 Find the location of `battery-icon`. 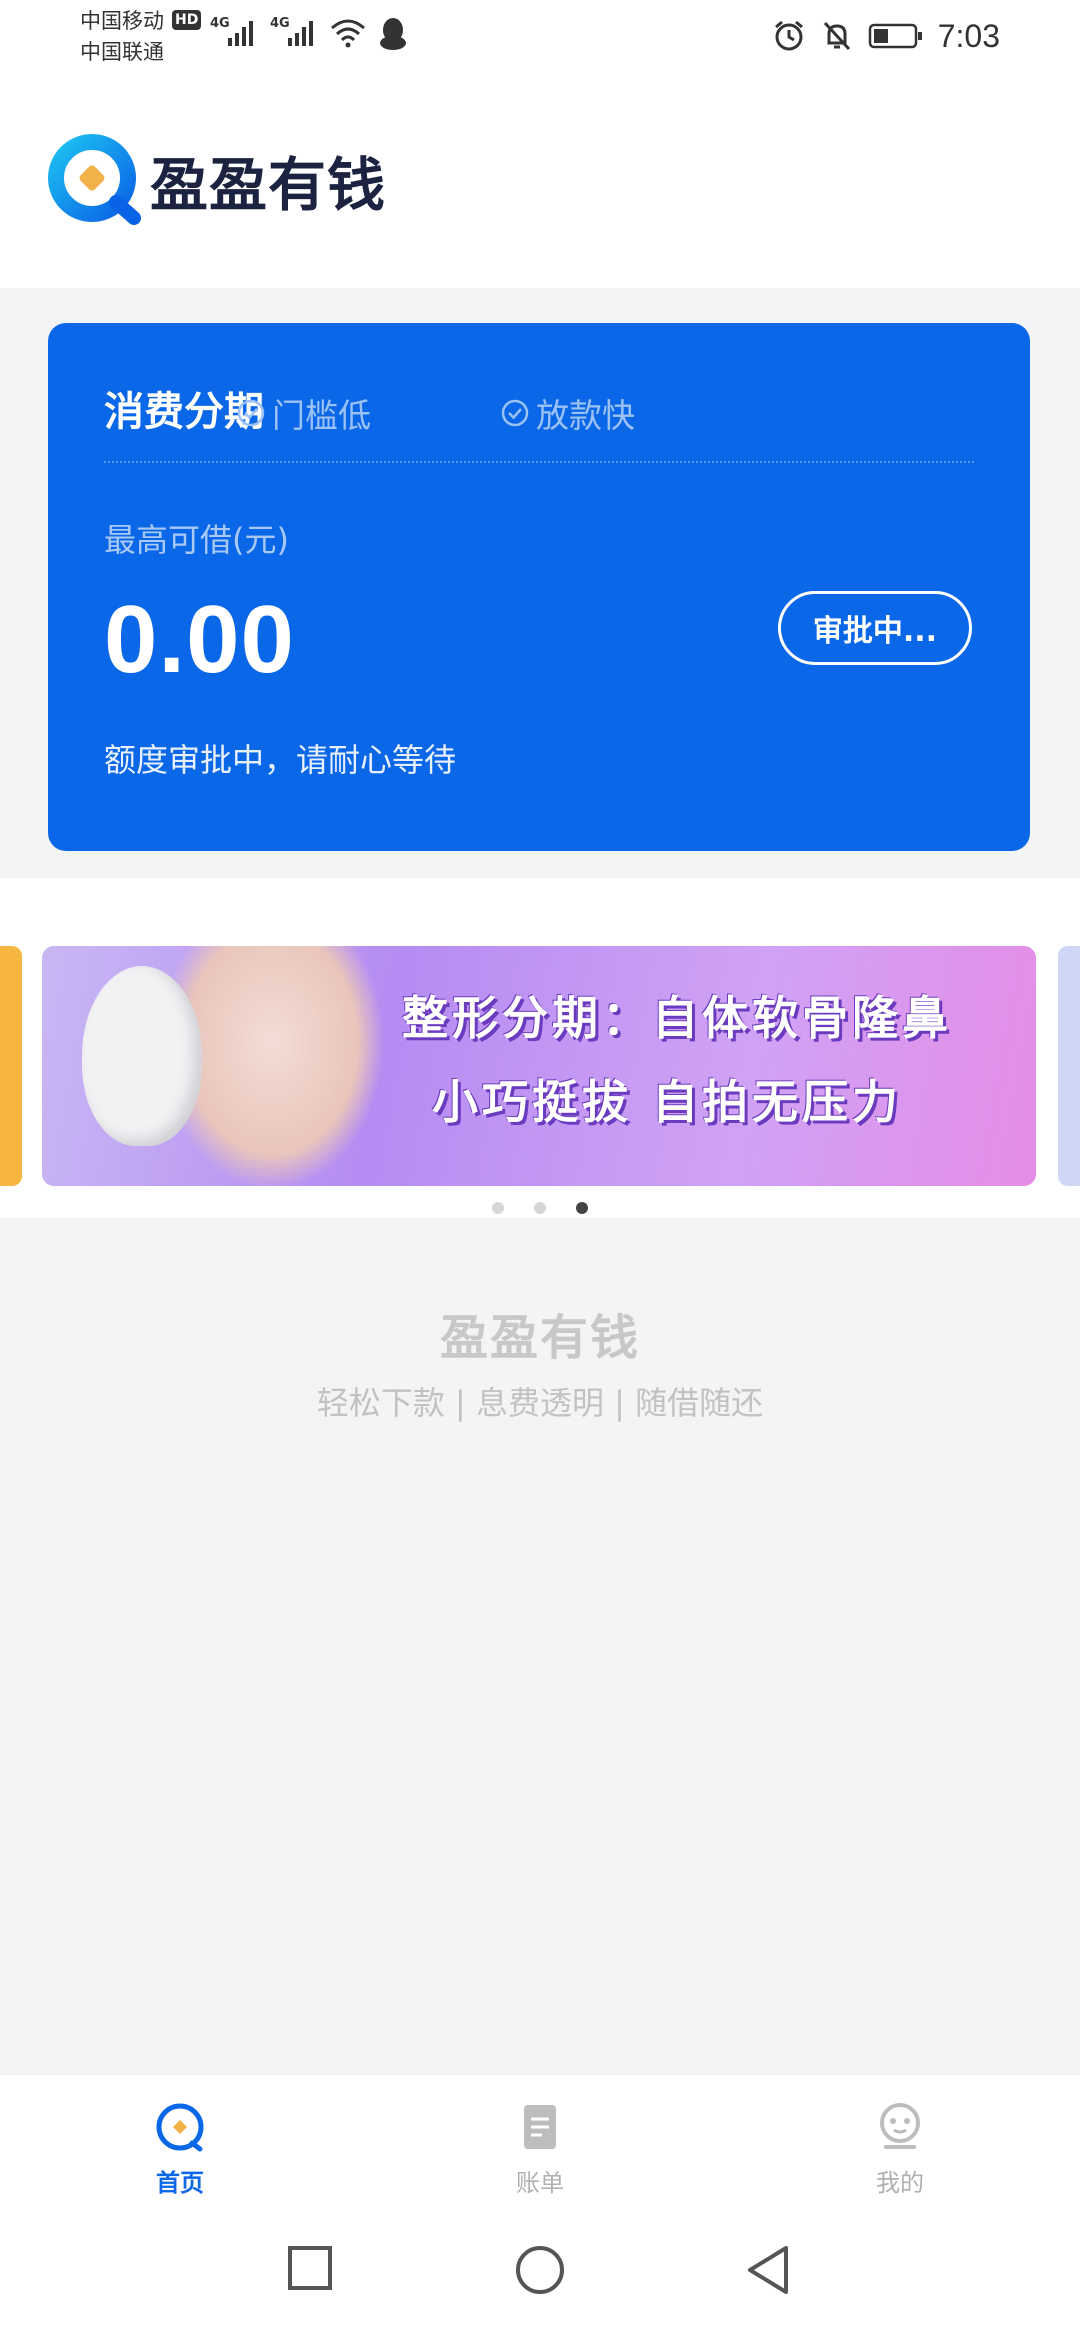

battery-icon is located at coordinates (895, 36).